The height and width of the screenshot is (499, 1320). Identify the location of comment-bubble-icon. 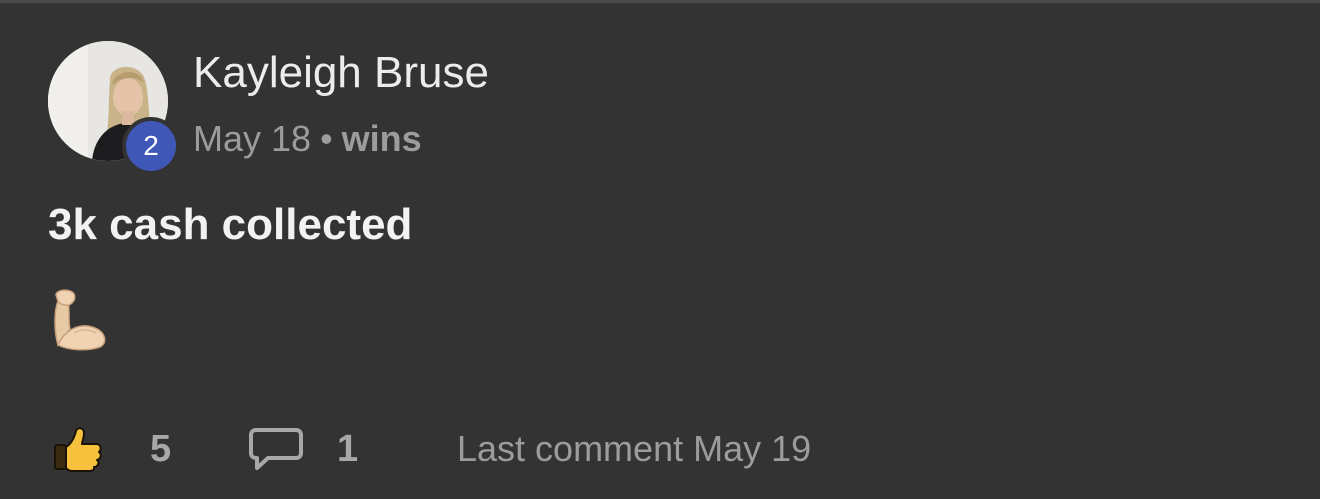
(276, 449).